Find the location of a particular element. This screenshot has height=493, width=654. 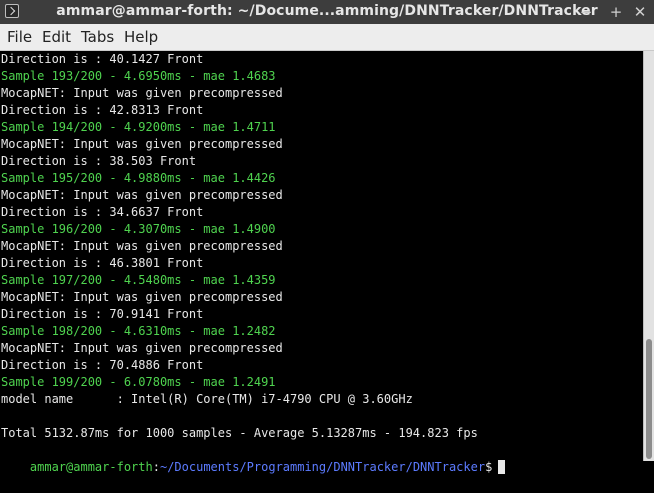

minimize-button: − is located at coordinates (586, 12).